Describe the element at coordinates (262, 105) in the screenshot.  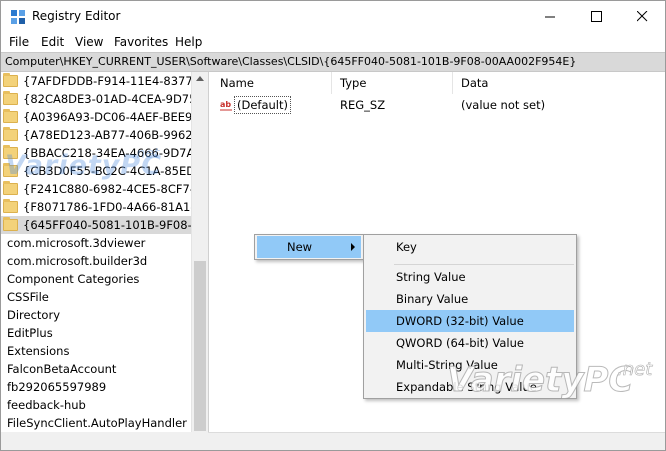
I see `value-name: (Default)` at that location.